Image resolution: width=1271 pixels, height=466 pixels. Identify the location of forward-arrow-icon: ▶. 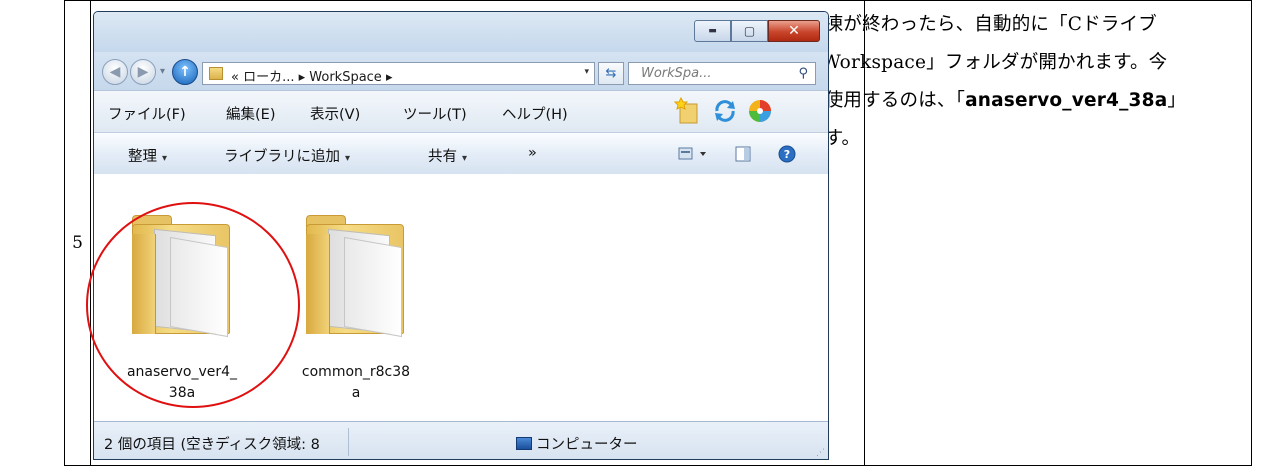
(143, 72).